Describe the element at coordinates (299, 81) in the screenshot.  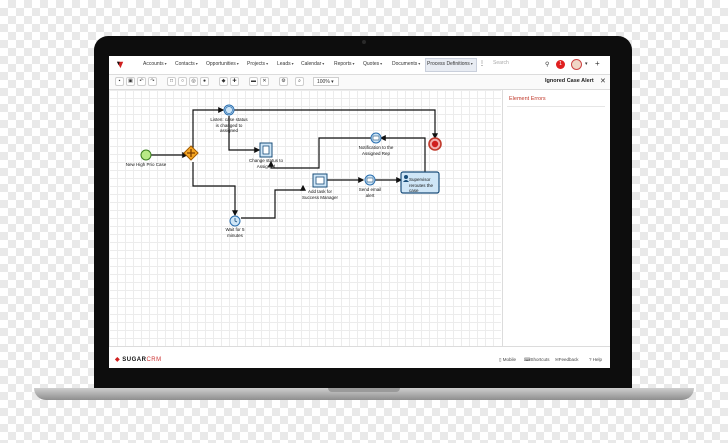
I see `zoom-icon: ⌕` at that location.